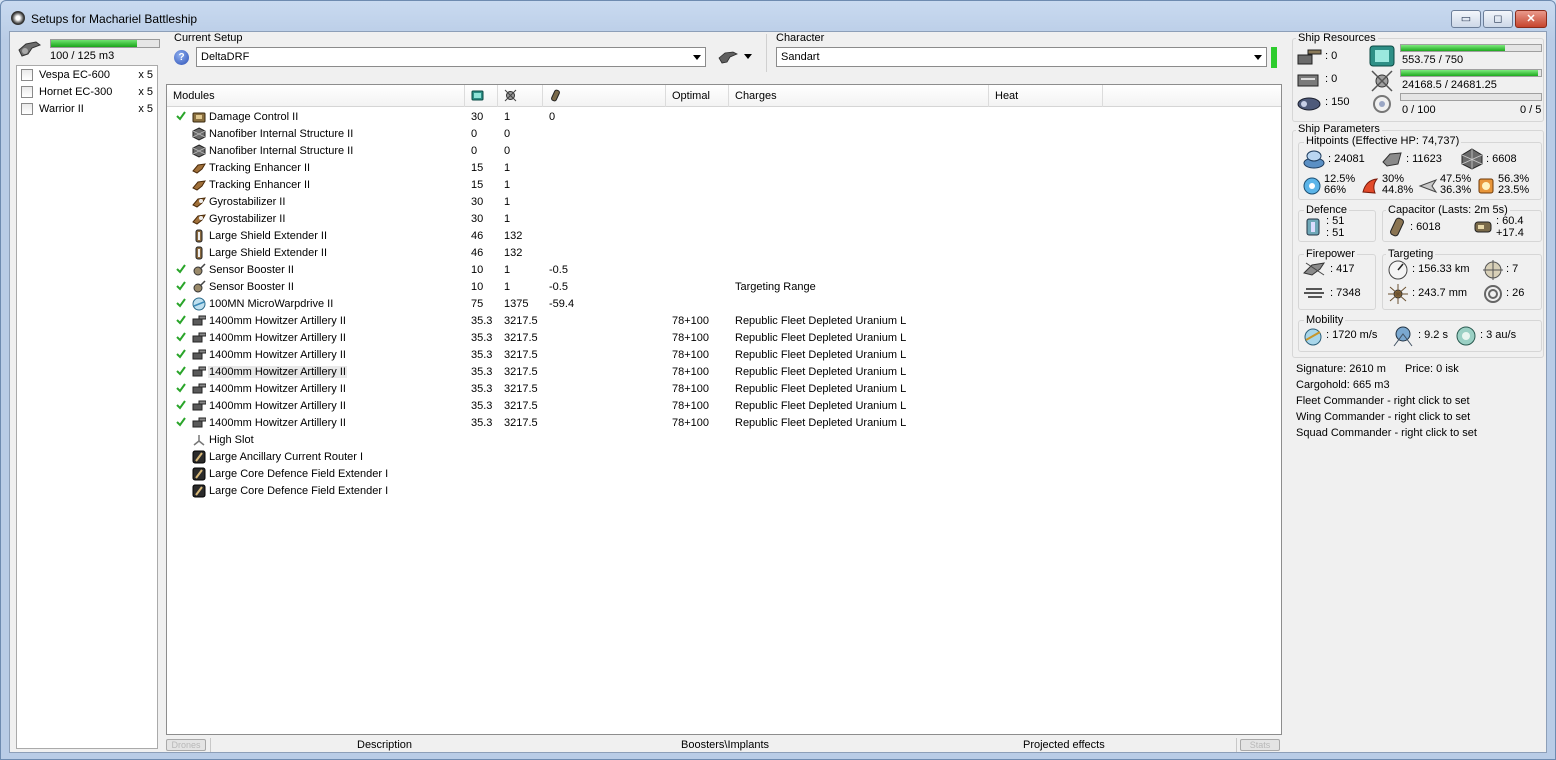  I want to click on drone-list-item: Warrior II x 5, so click(87, 108).